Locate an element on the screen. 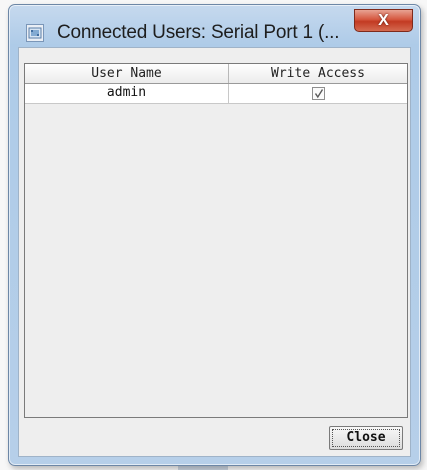  window-close-button: X is located at coordinates (383, 20).